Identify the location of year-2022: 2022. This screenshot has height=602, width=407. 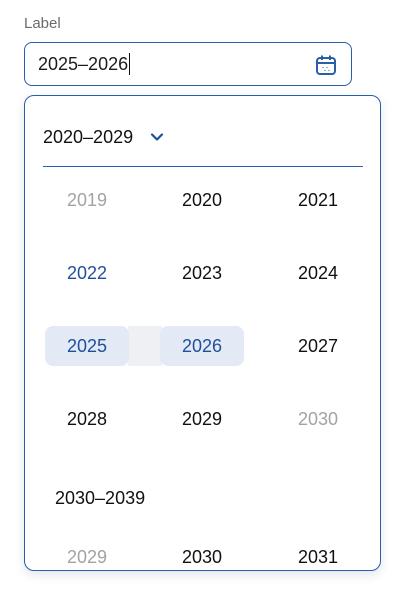
(87, 273).